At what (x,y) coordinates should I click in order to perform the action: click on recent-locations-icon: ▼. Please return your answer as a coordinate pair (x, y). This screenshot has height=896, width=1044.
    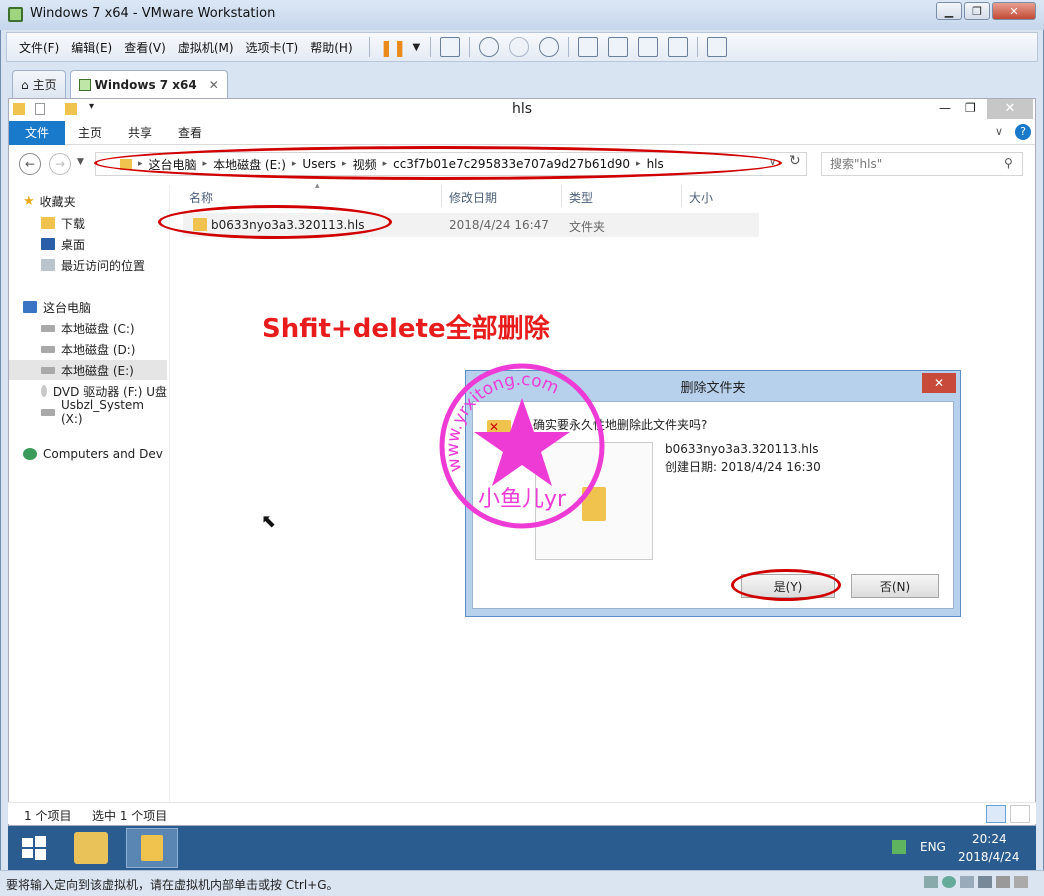
    Looking at the image, I should click on (80, 162).